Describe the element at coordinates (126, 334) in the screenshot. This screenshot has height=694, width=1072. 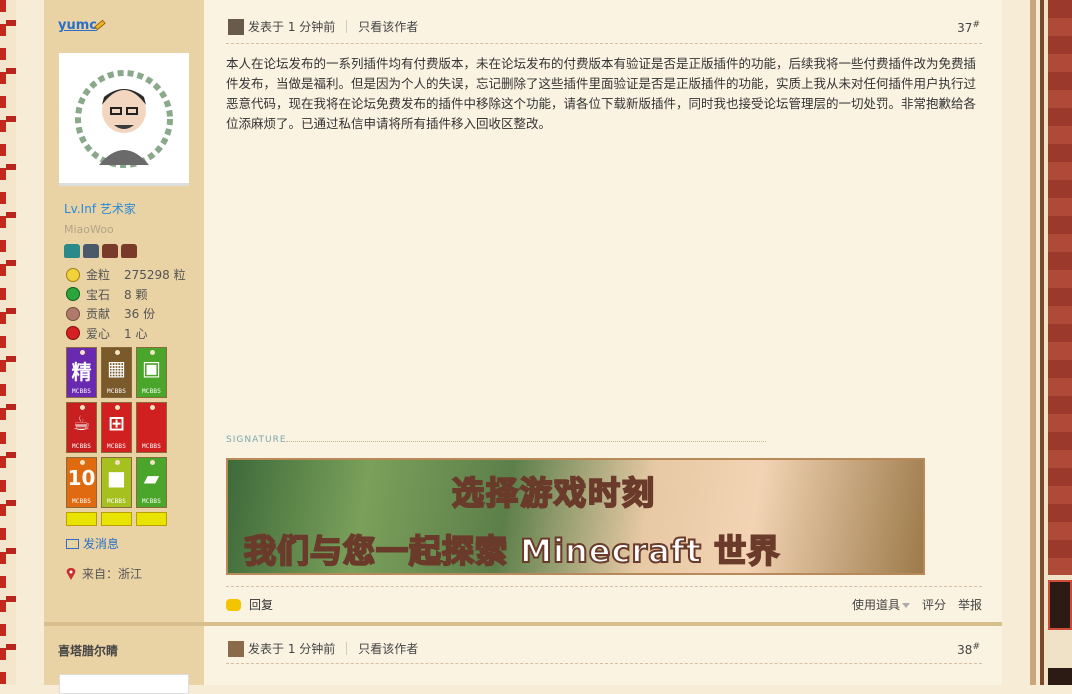
I see `stat-heart: 爱心 1 心` at that location.